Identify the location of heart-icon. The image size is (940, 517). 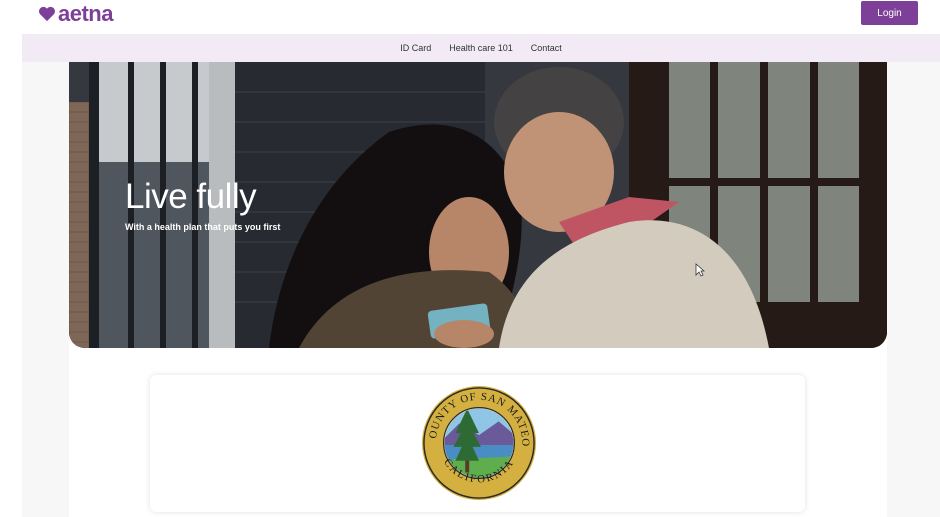
(47, 14).